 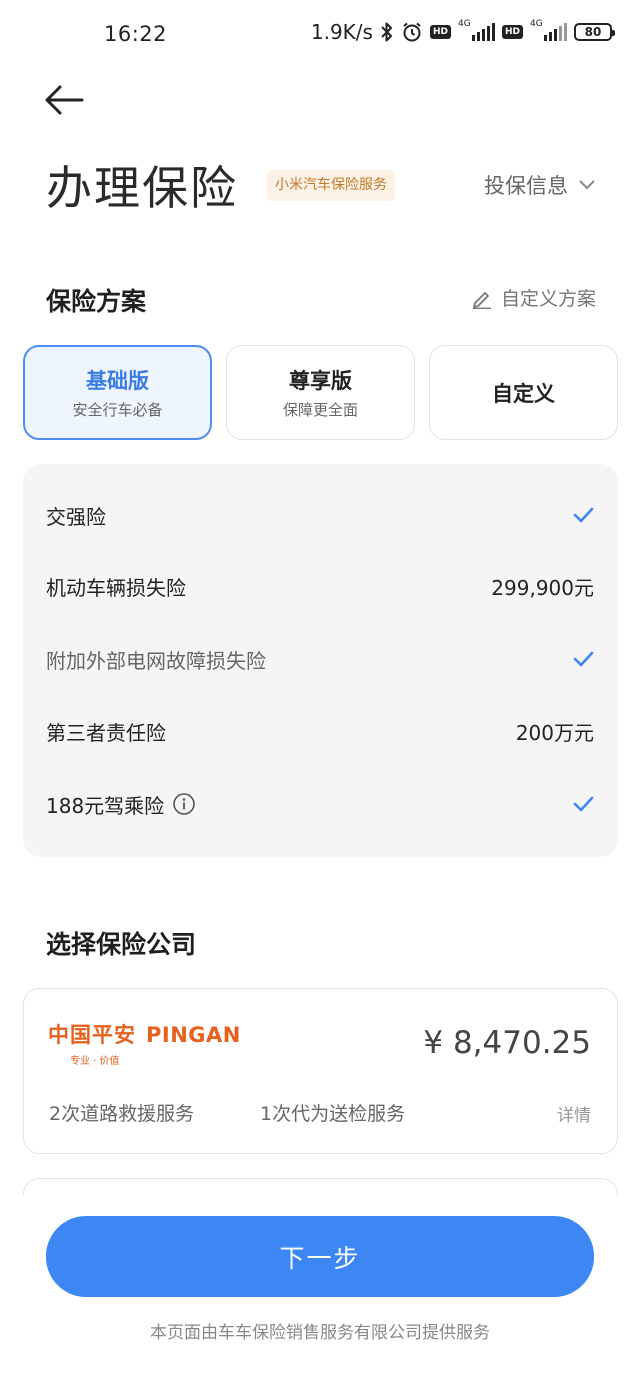 I want to click on plan-section-title: 保险方案, so click(x=96, y=301).